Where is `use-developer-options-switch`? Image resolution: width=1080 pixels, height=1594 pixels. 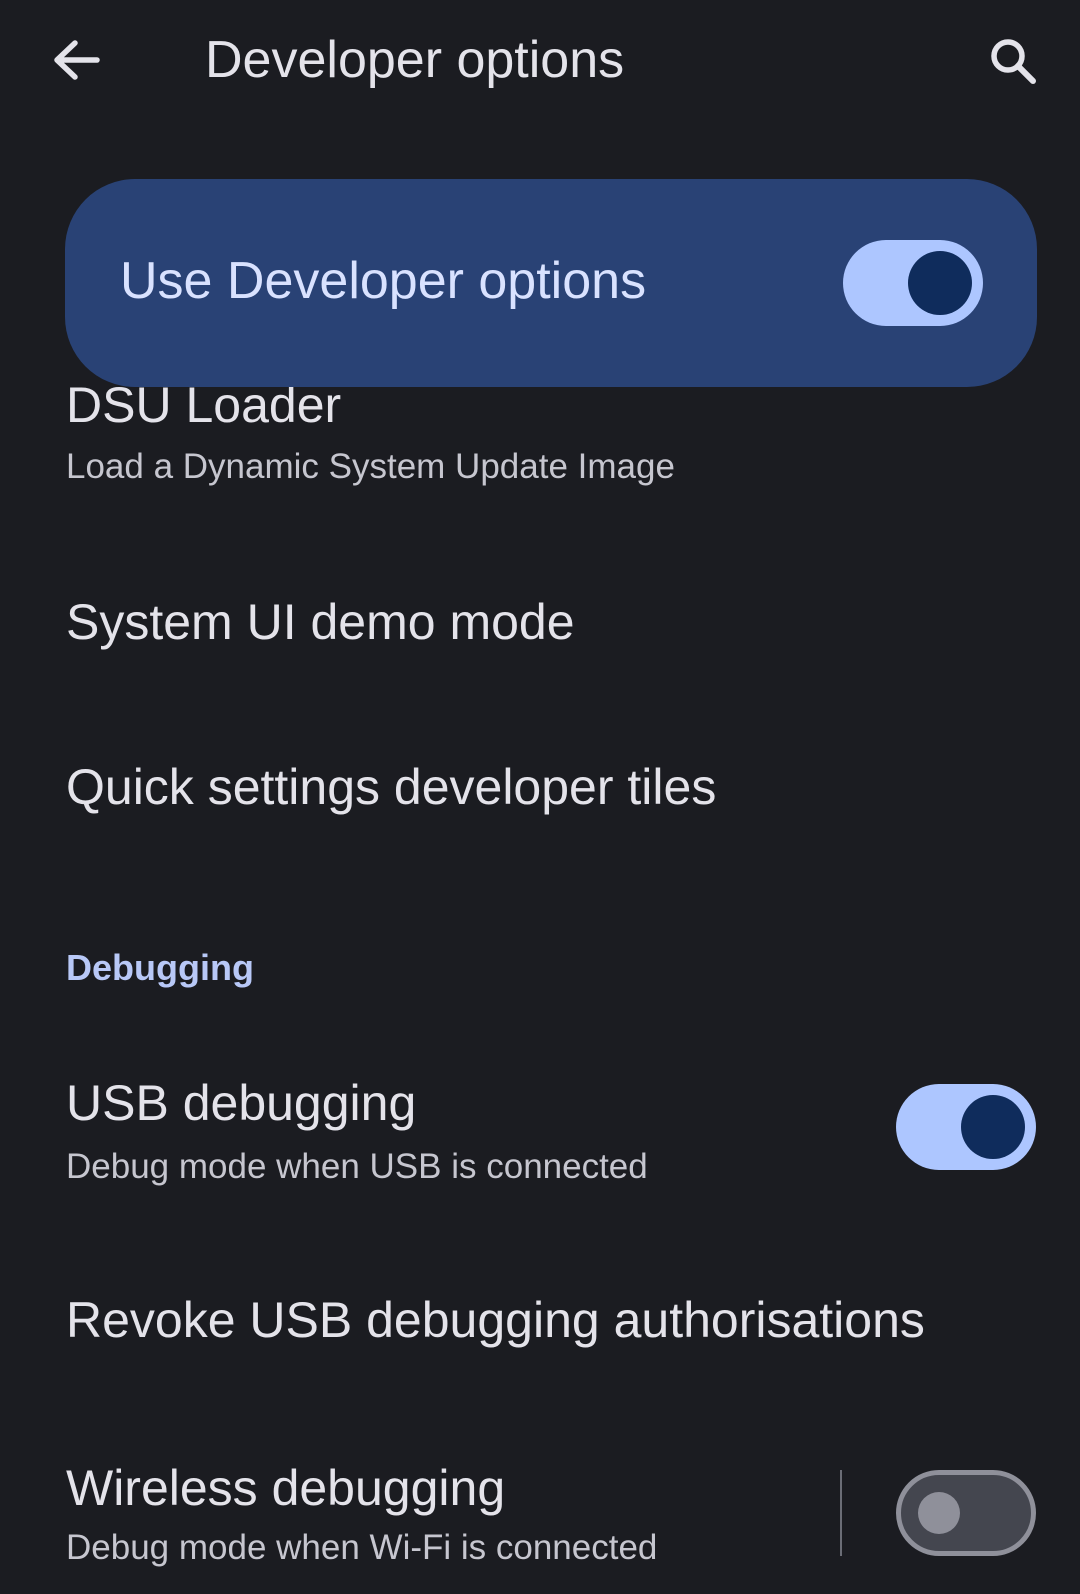
use-developer-options-switch is located at coordinates (913, 283).